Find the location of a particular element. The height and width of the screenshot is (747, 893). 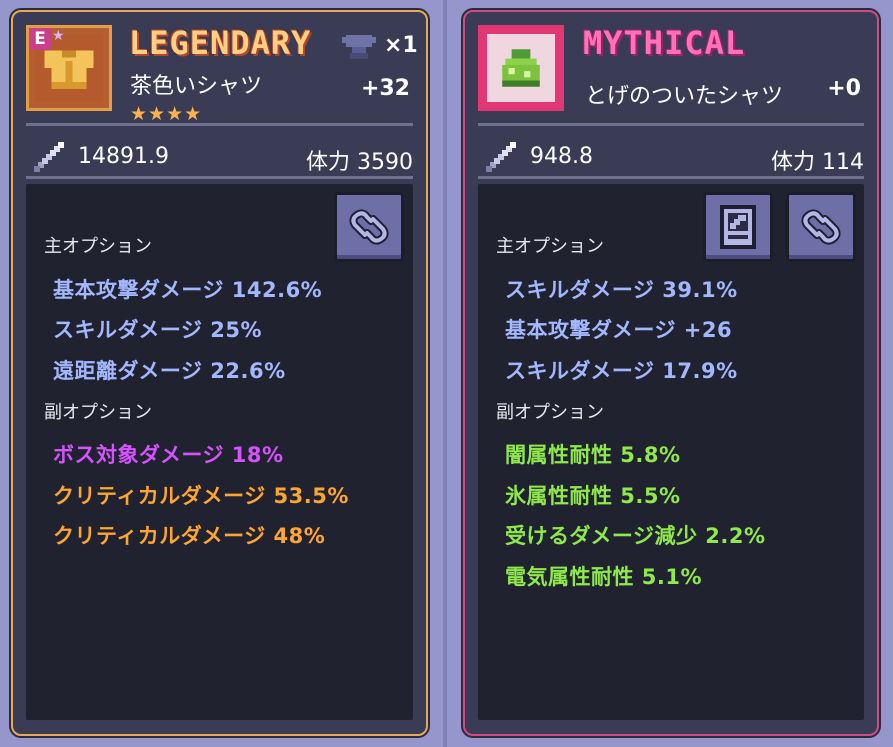

main-option: 基本攻撃ダメージ 142.6% is located at coordinates (188, 290).